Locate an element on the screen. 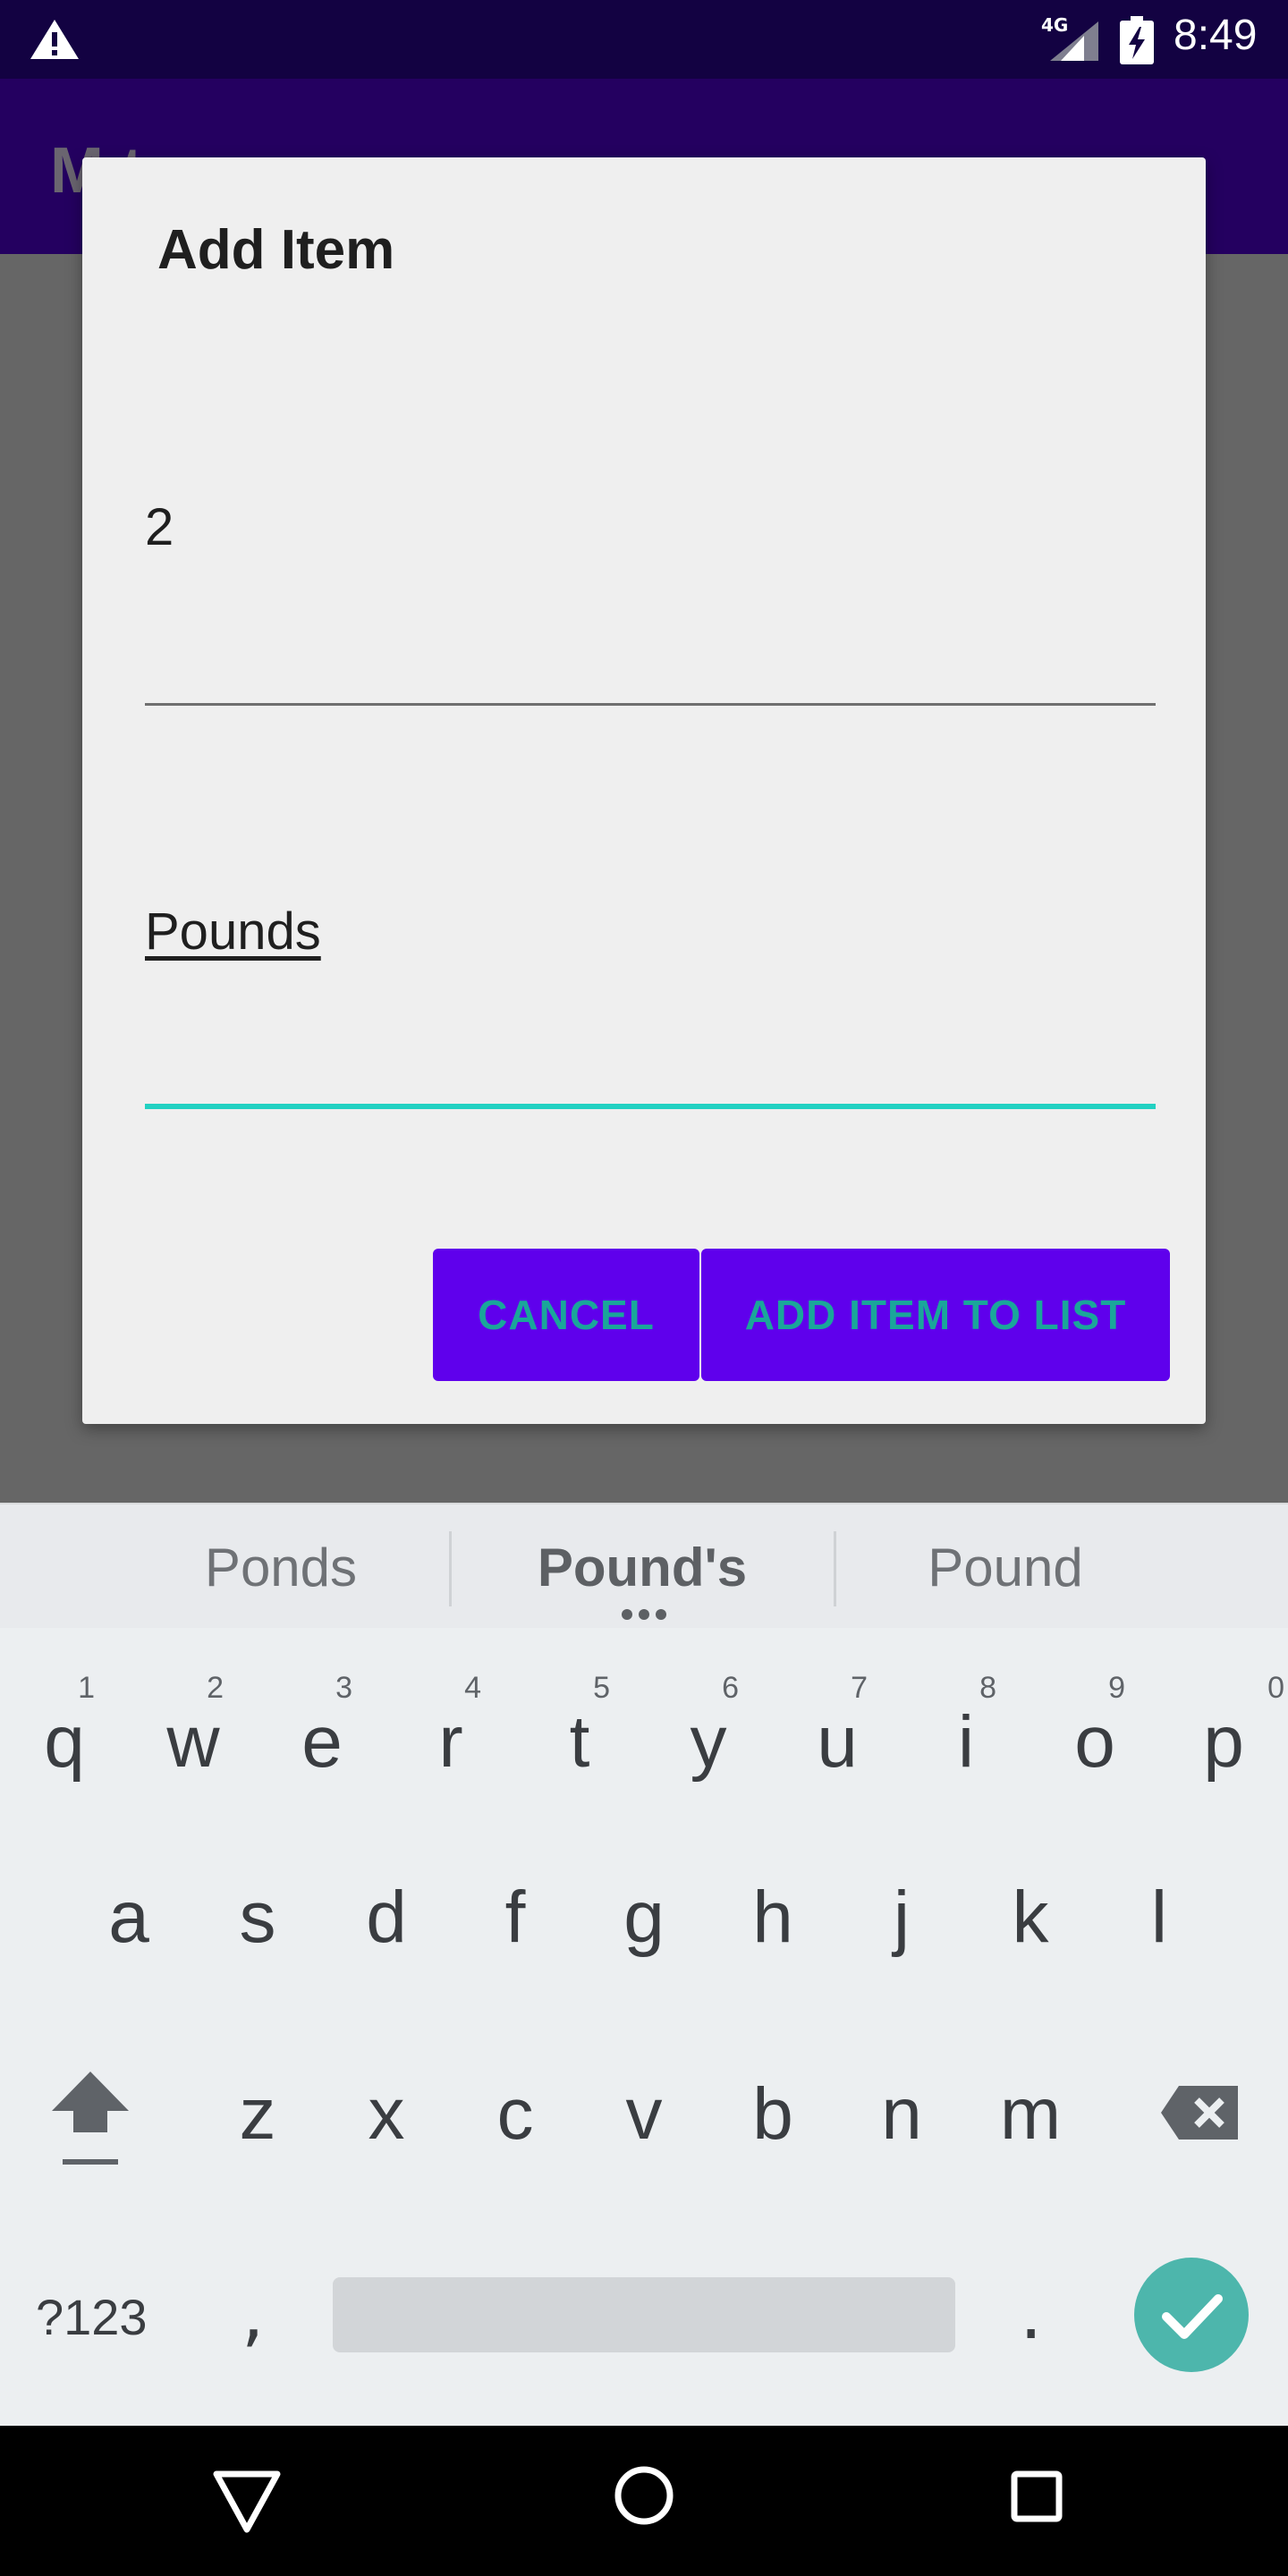 The height and width of the screenshot is (2576, 1288). key-m: m is located at coordinates (1030, 2114).